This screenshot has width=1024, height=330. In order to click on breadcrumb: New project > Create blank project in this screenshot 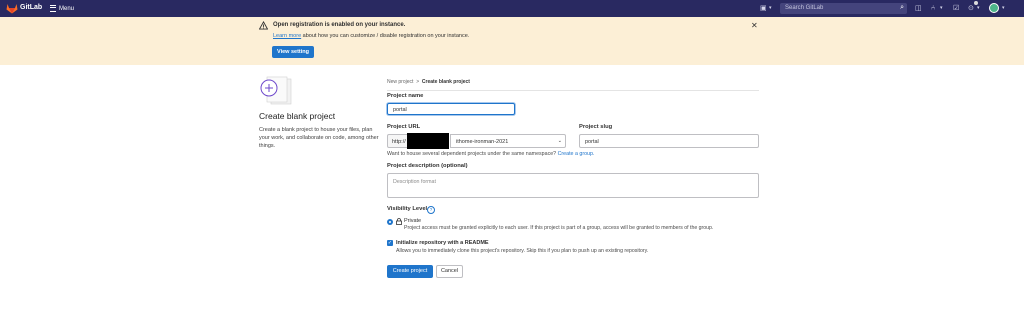, I will do `click(428, 82)`.